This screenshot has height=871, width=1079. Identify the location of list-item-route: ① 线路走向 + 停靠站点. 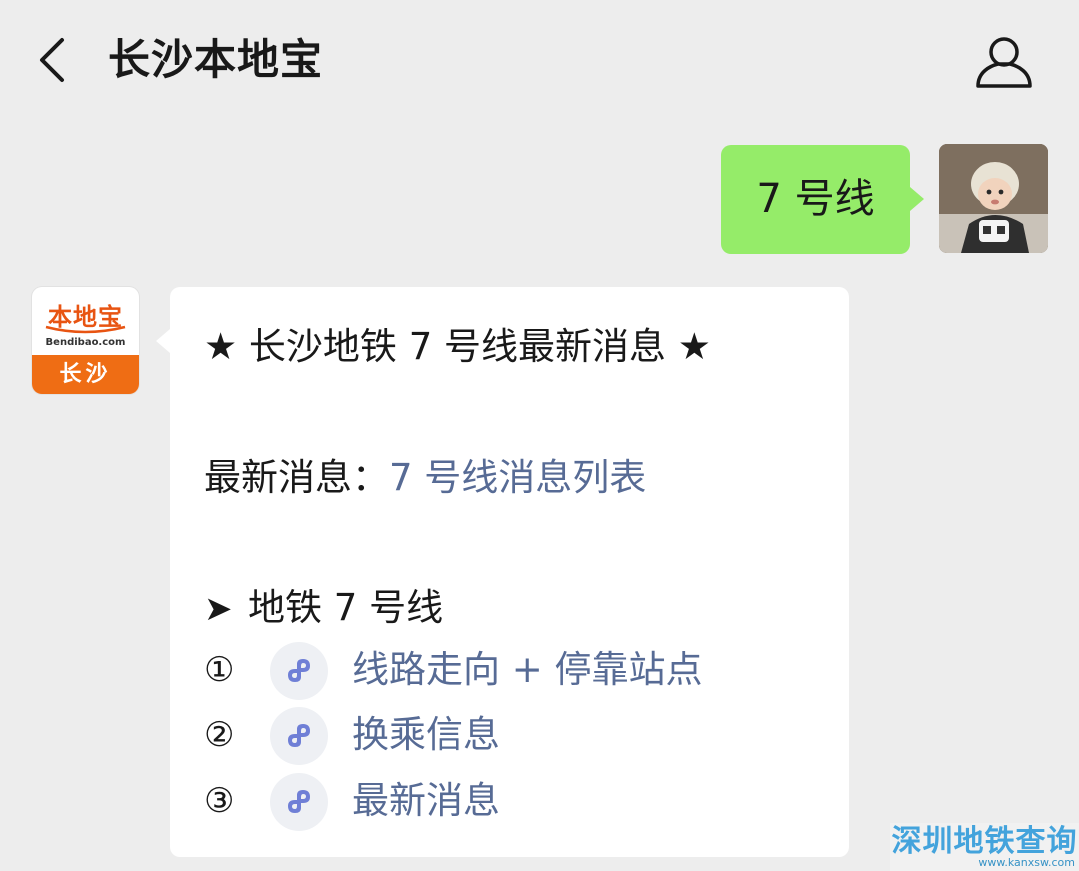
(514, 670).